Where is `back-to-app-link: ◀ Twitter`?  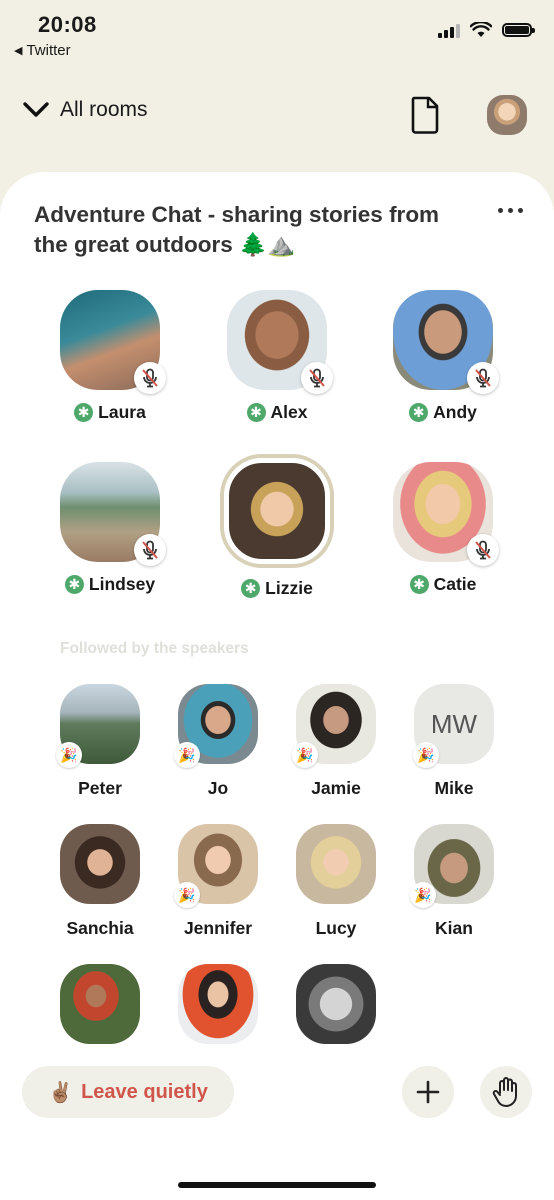 back-to-app-link: ◀ Twitter is located at coordinates (42, 50).